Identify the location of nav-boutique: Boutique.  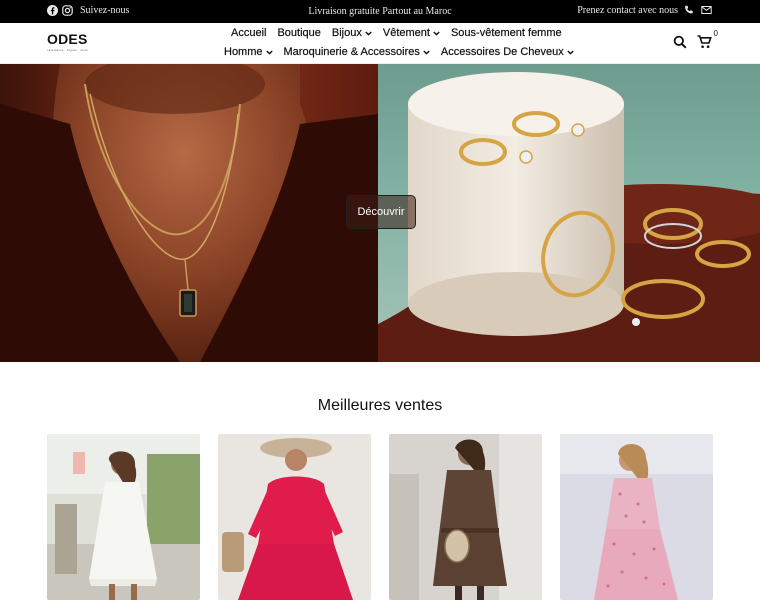
(299, 33).